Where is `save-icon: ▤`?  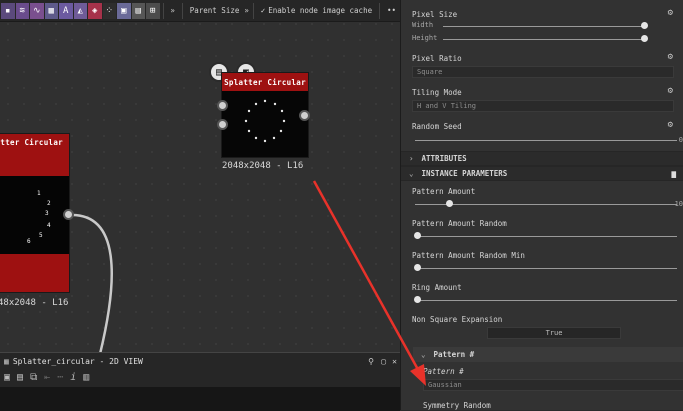
save-icon: ▤ is located at coordinates (20, 377).